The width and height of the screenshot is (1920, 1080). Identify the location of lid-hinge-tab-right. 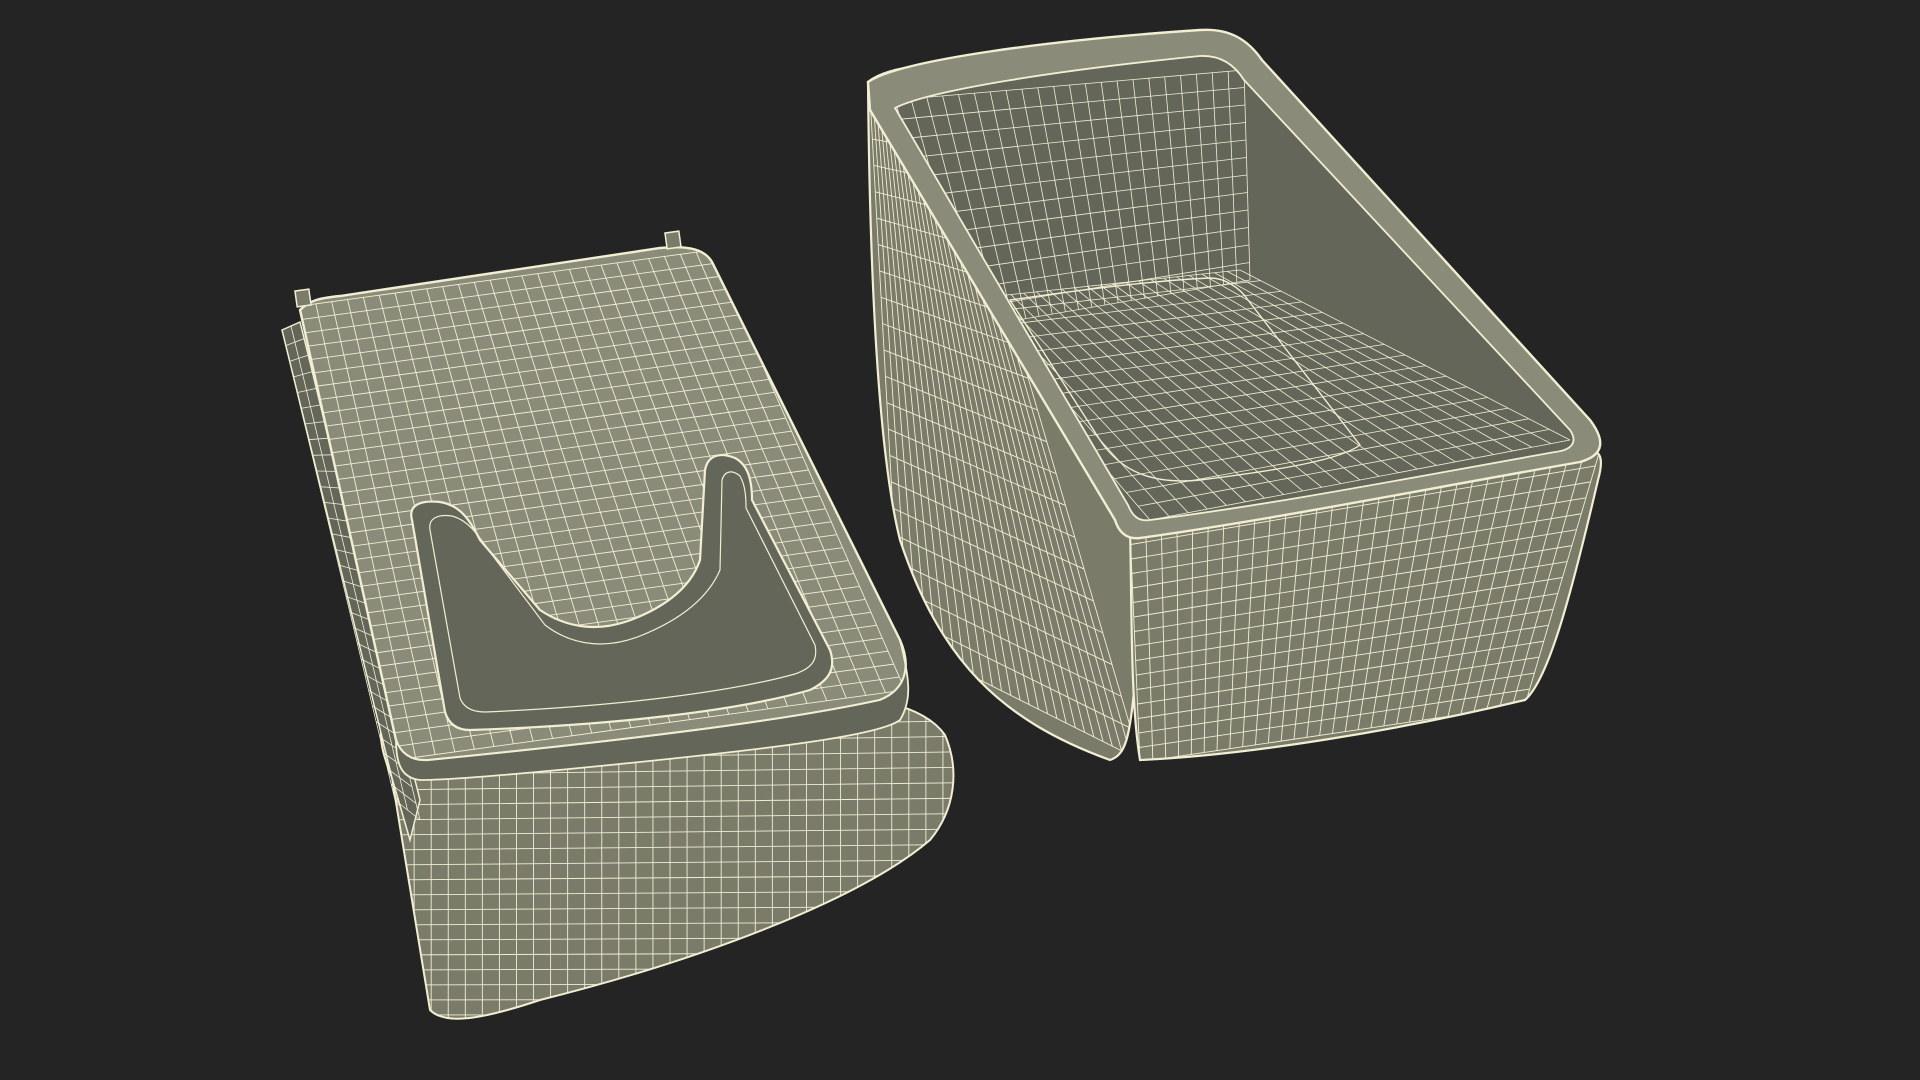
(673, 240).